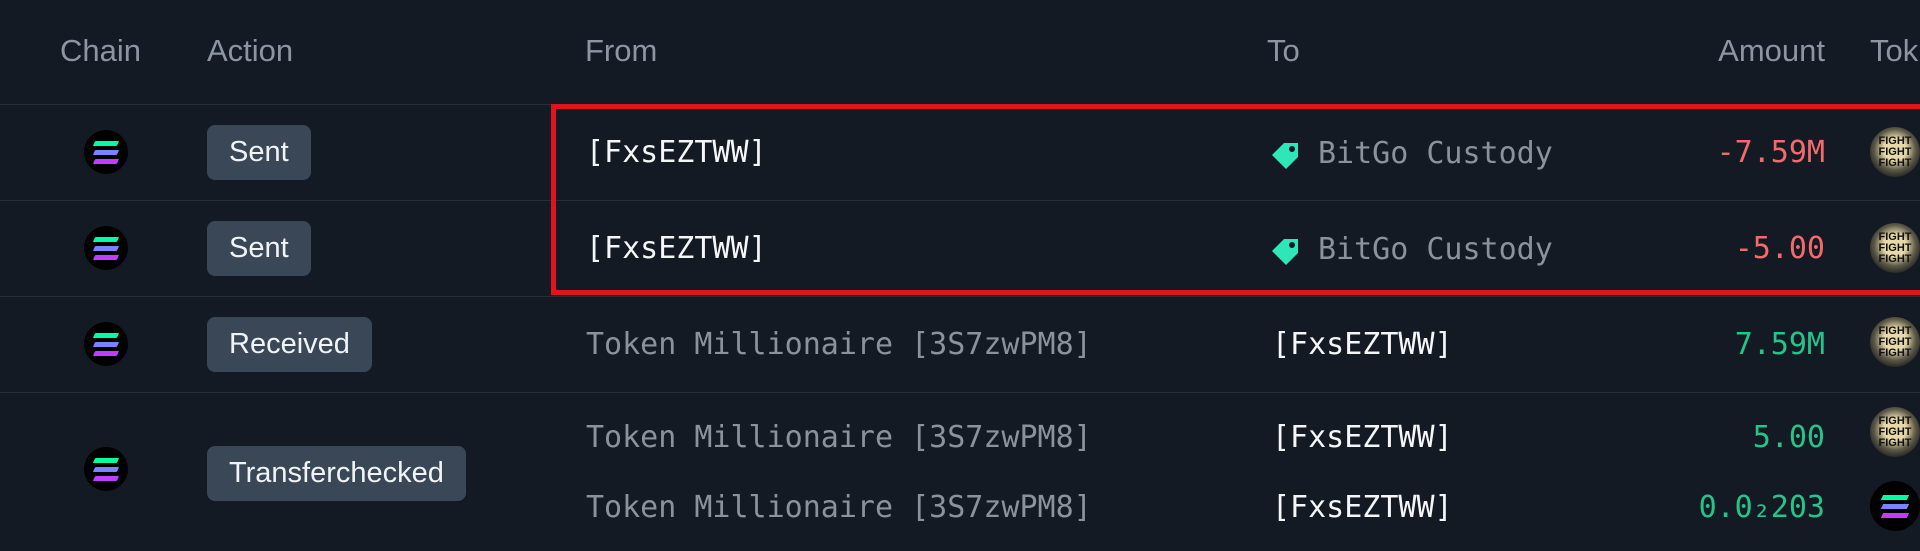 The width and height of the screenshot is (1920, 551). I want to click on amount-value: -5.00, so click(1779, 248).